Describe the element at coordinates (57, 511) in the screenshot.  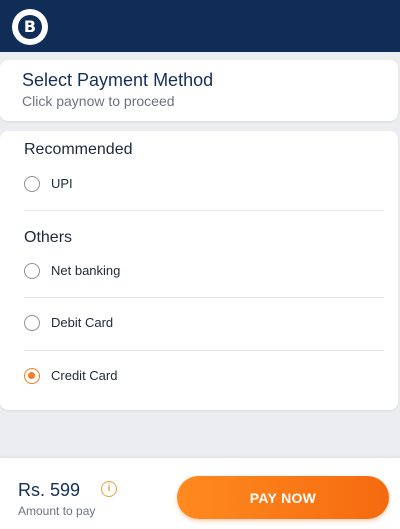
I see `amount-label: Amount to pay` at that location.